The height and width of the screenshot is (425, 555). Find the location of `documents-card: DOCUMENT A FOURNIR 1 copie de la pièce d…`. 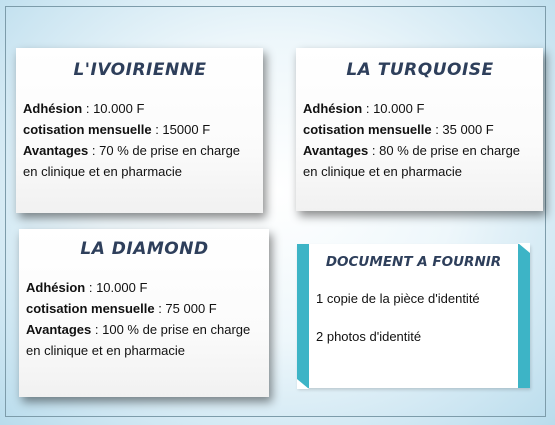

documents-card: DOCUMENT A FOURNIR 1 copie de la pièce d… is located at coordinates (413, 316).